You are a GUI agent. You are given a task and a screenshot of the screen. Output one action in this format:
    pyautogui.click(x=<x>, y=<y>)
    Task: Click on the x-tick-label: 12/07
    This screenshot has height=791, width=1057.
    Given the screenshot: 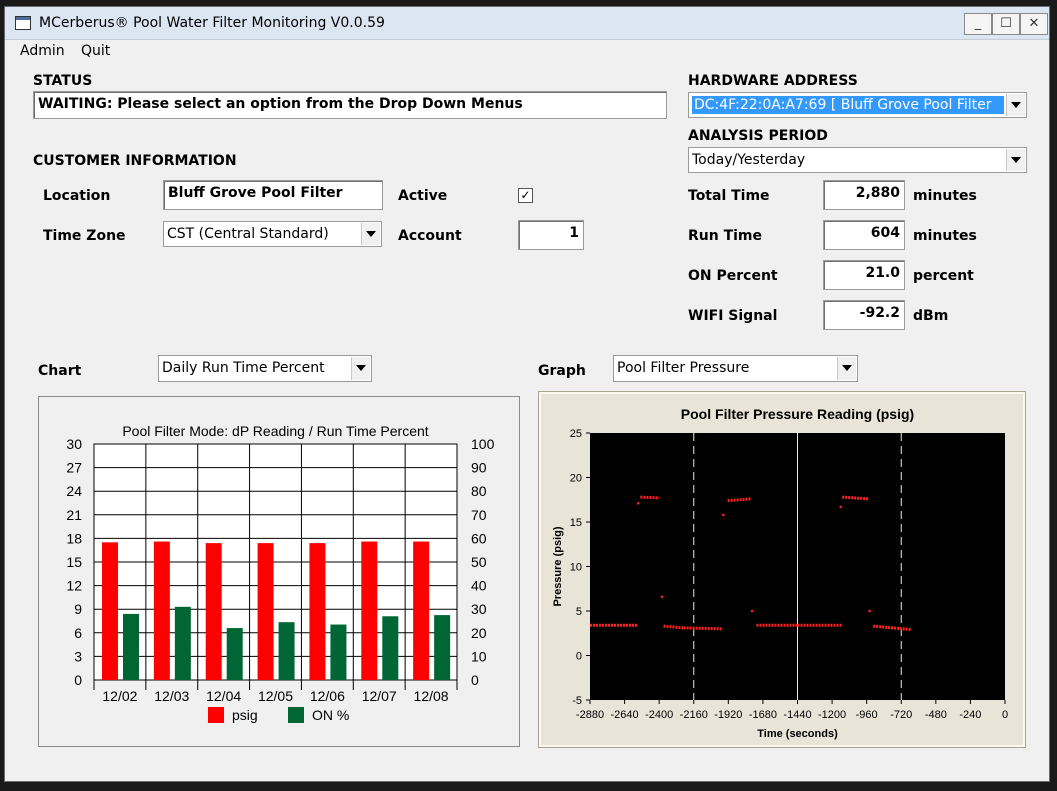 What is the action you would take?
    pyautogui.click(x=379, y=696)
    